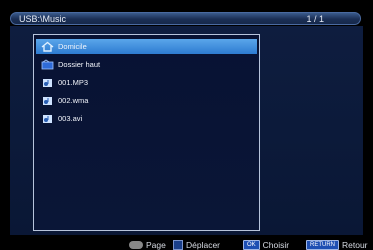 The image size is (373, 250). What do you see at coordinates (73, 100) in the screenshot?
I see `list-item-label: 002.wma` at bounding box center [73, 100].